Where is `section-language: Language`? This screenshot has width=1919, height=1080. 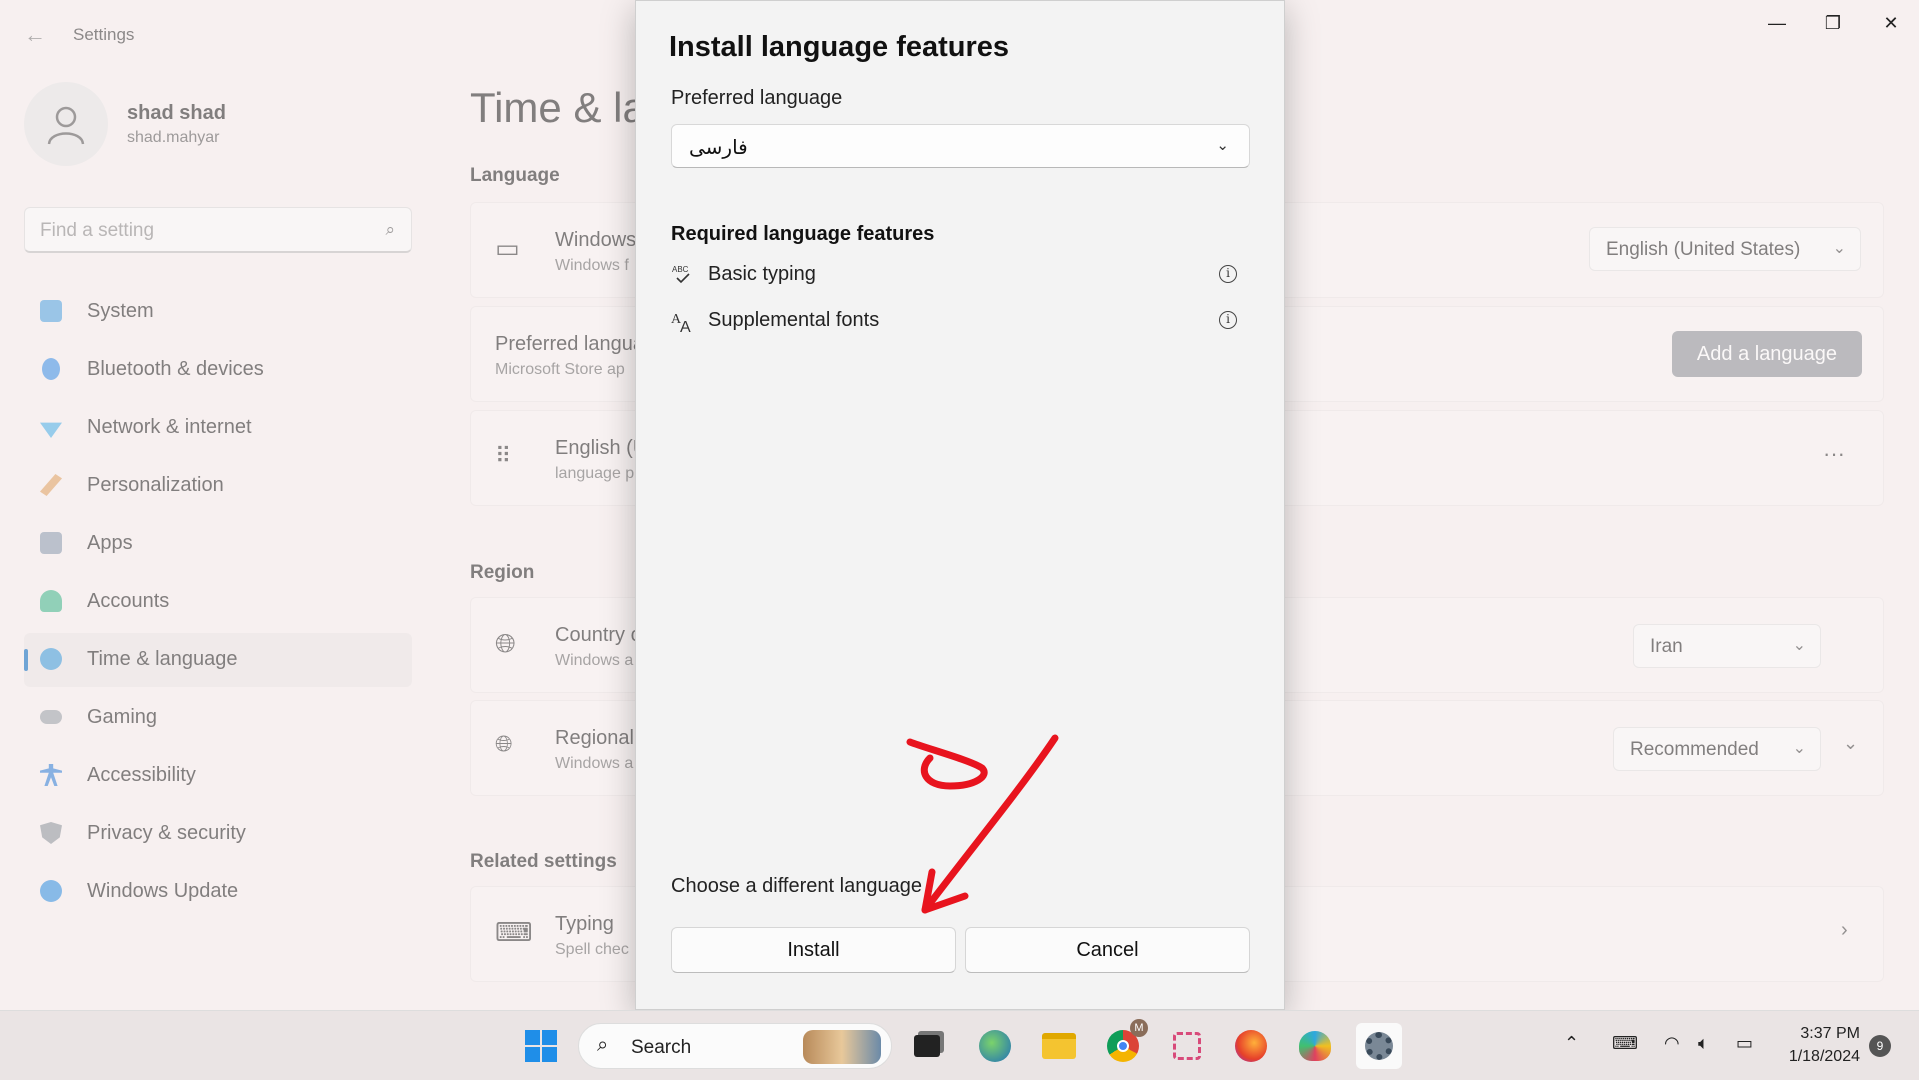 section-language: Language is located at coordinates (515, 175).